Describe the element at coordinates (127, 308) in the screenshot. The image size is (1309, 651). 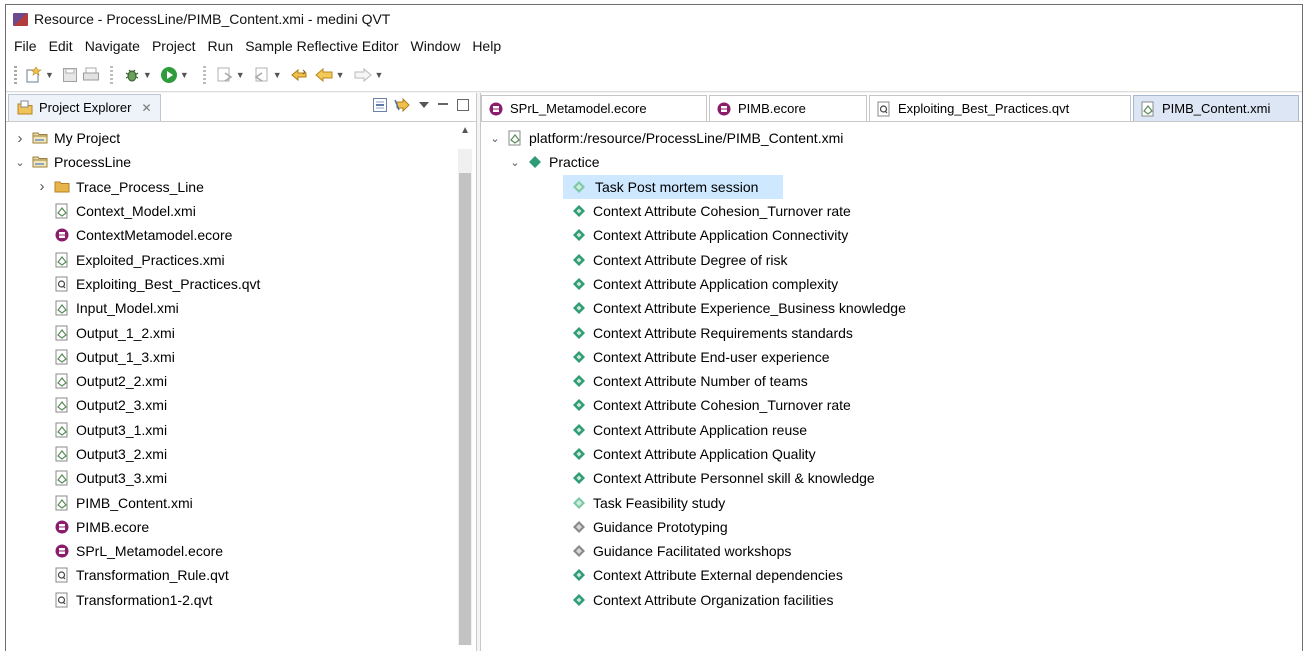
I see `tree-item-label: Input_Model.xmi` at that location.